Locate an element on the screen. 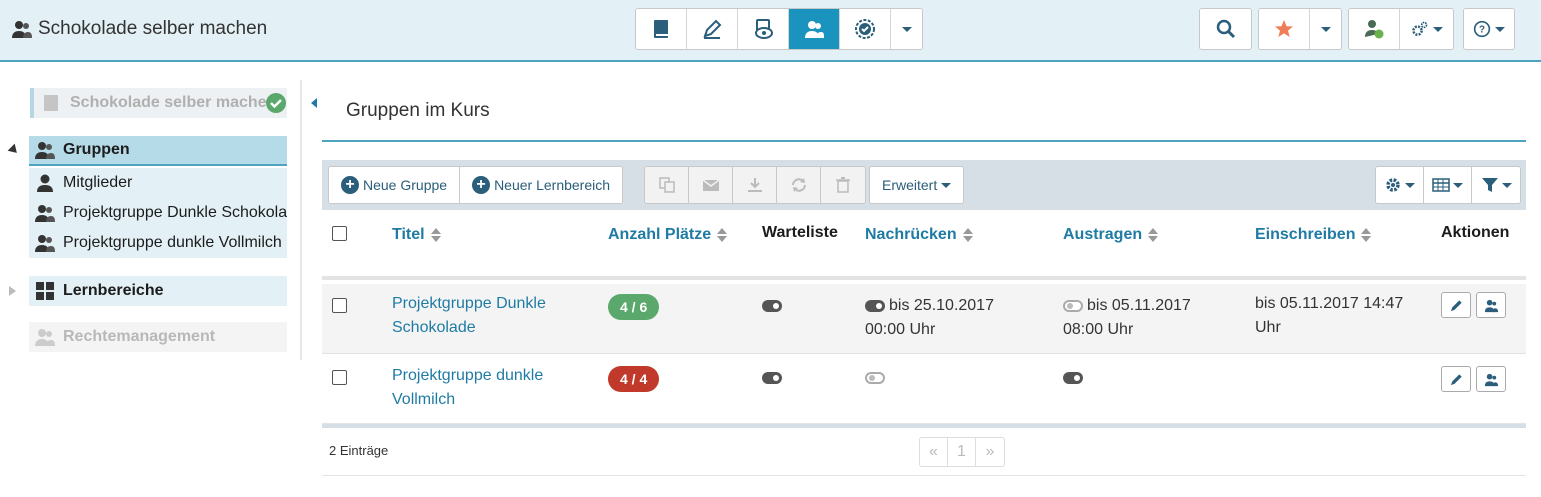 The width and height of the screenshot is (1541, 497). table-columns-dropdown is located at coordinates (1448, 185).